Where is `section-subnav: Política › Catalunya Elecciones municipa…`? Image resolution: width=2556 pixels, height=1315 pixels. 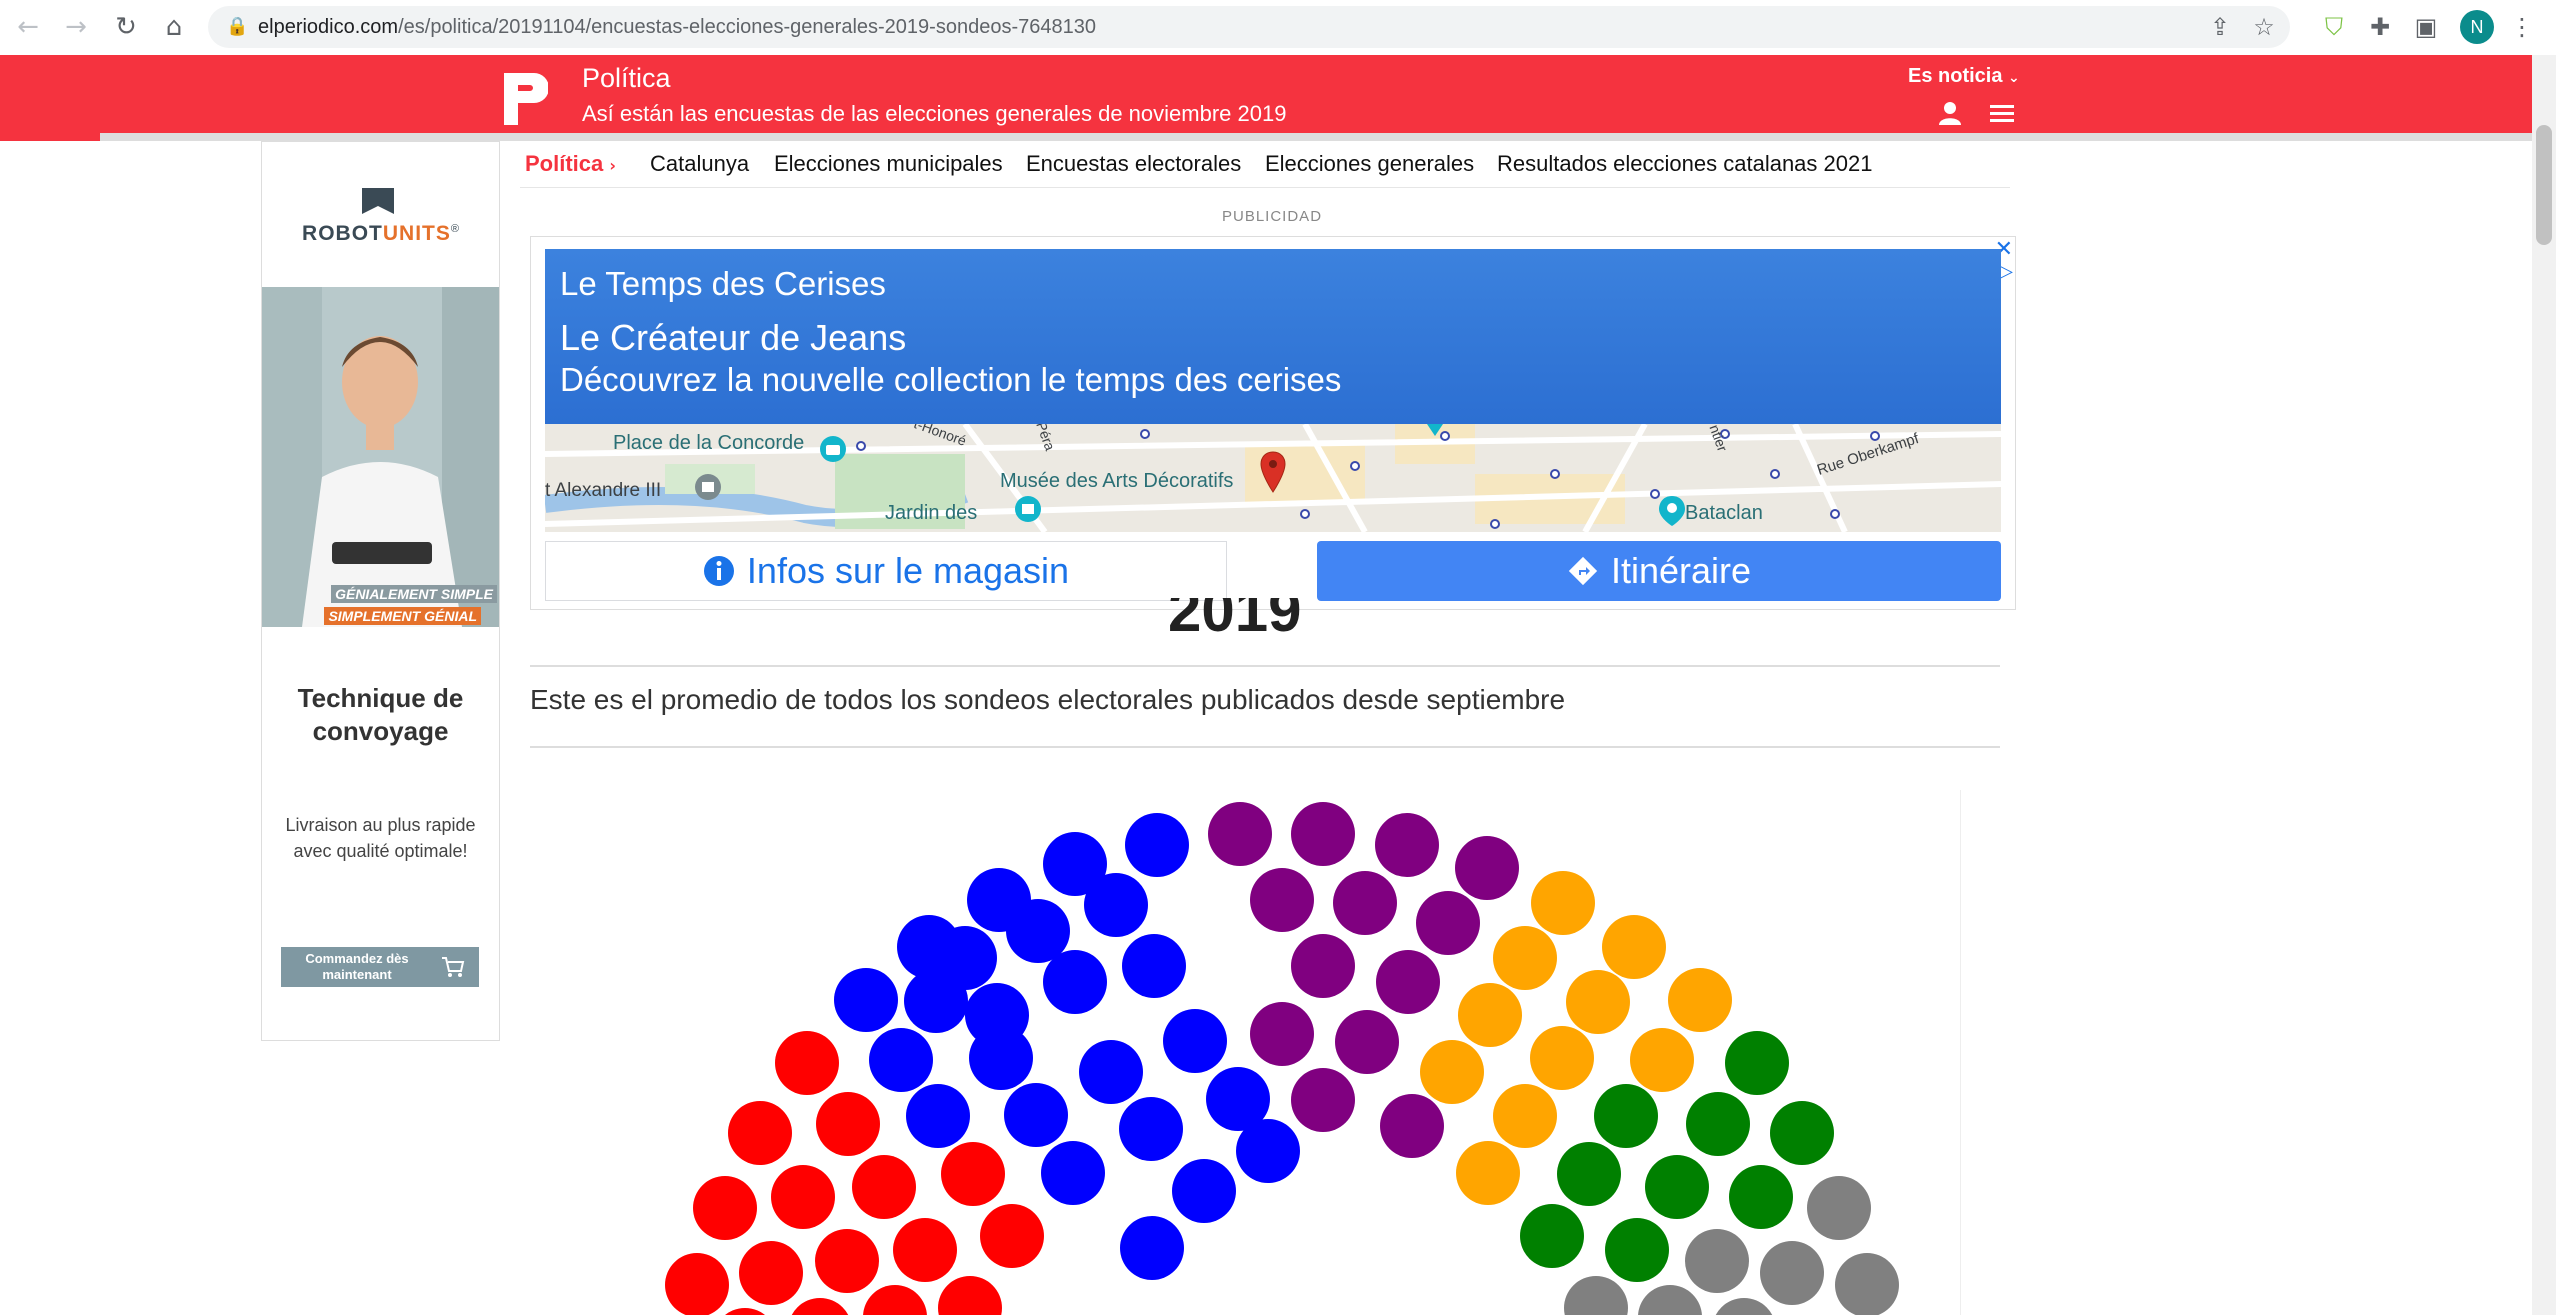 section-subnav: Política › Catalunya Elecciones municipa… is located at coordinates (1265, 166).